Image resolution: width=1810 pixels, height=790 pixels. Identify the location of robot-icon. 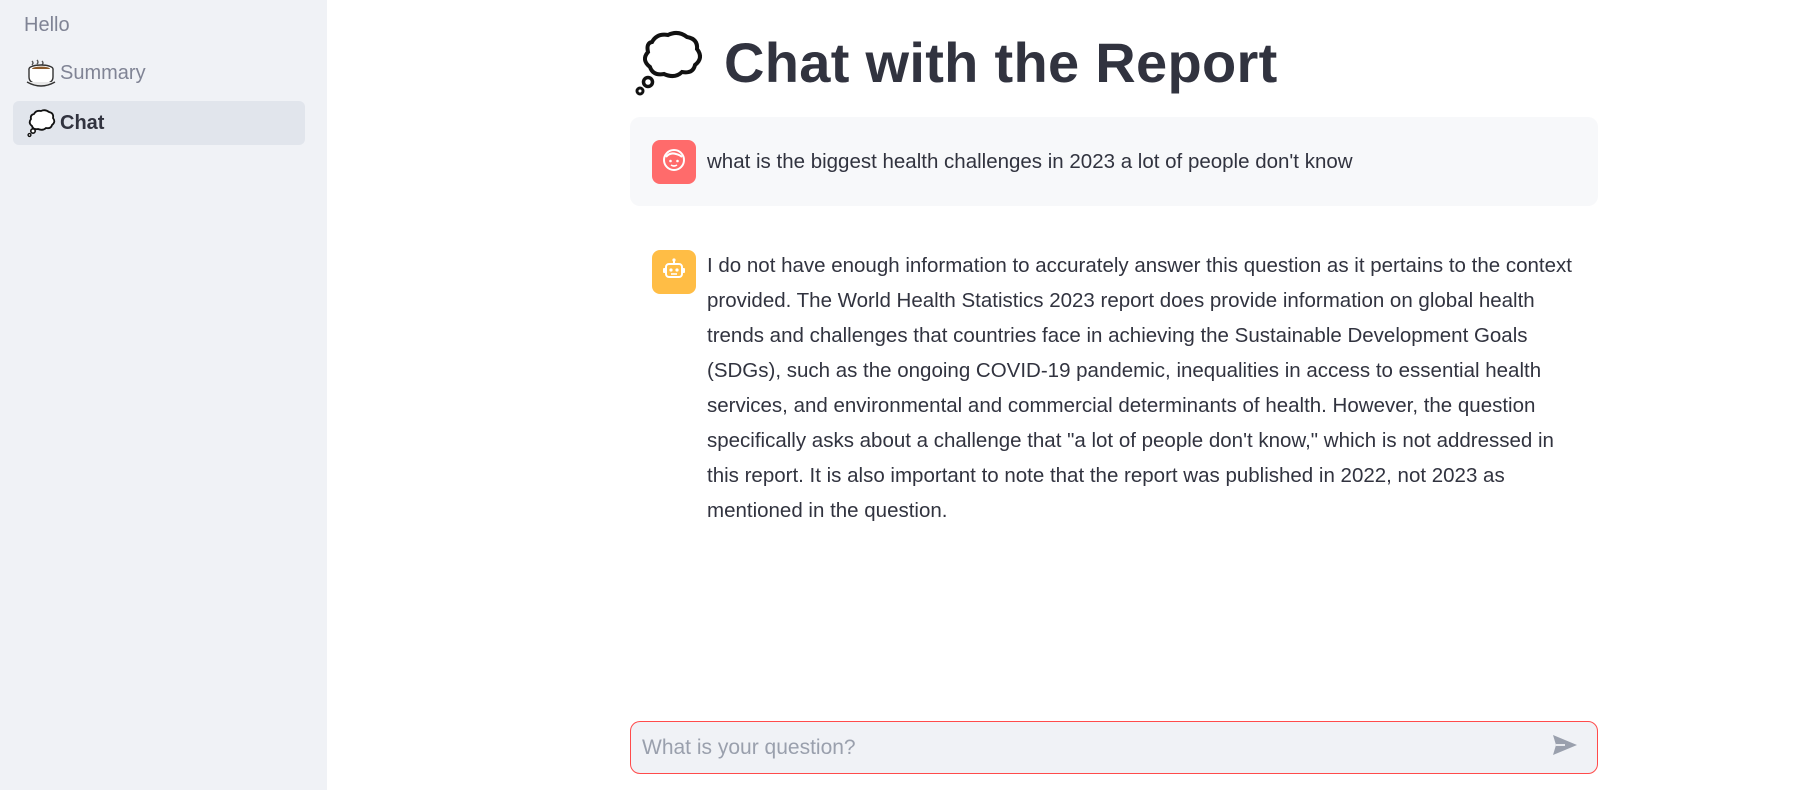
(674, 272).